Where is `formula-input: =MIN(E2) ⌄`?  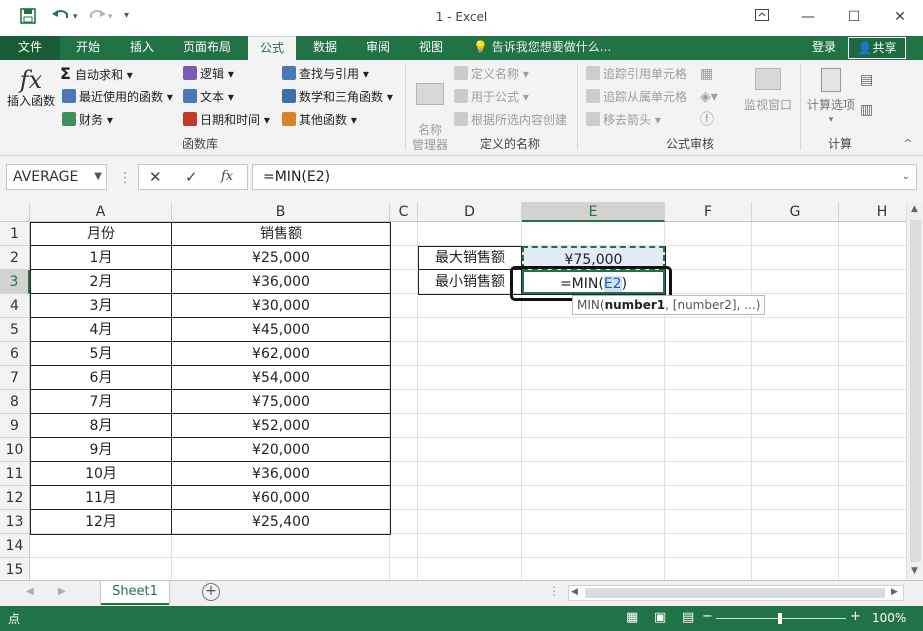
formula-input: =MIN(E2) ⌄ is located at coordinates (584, 177).